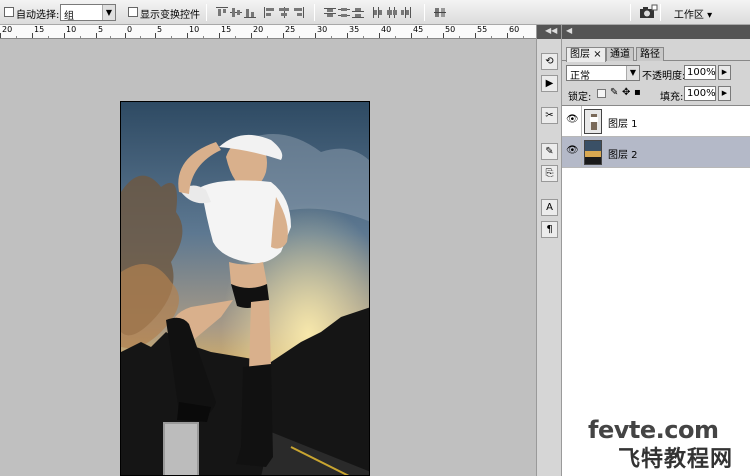  Describe the element at coordinates (656, 32) in the screenshot. I see `panel-header: ◀` at that location.